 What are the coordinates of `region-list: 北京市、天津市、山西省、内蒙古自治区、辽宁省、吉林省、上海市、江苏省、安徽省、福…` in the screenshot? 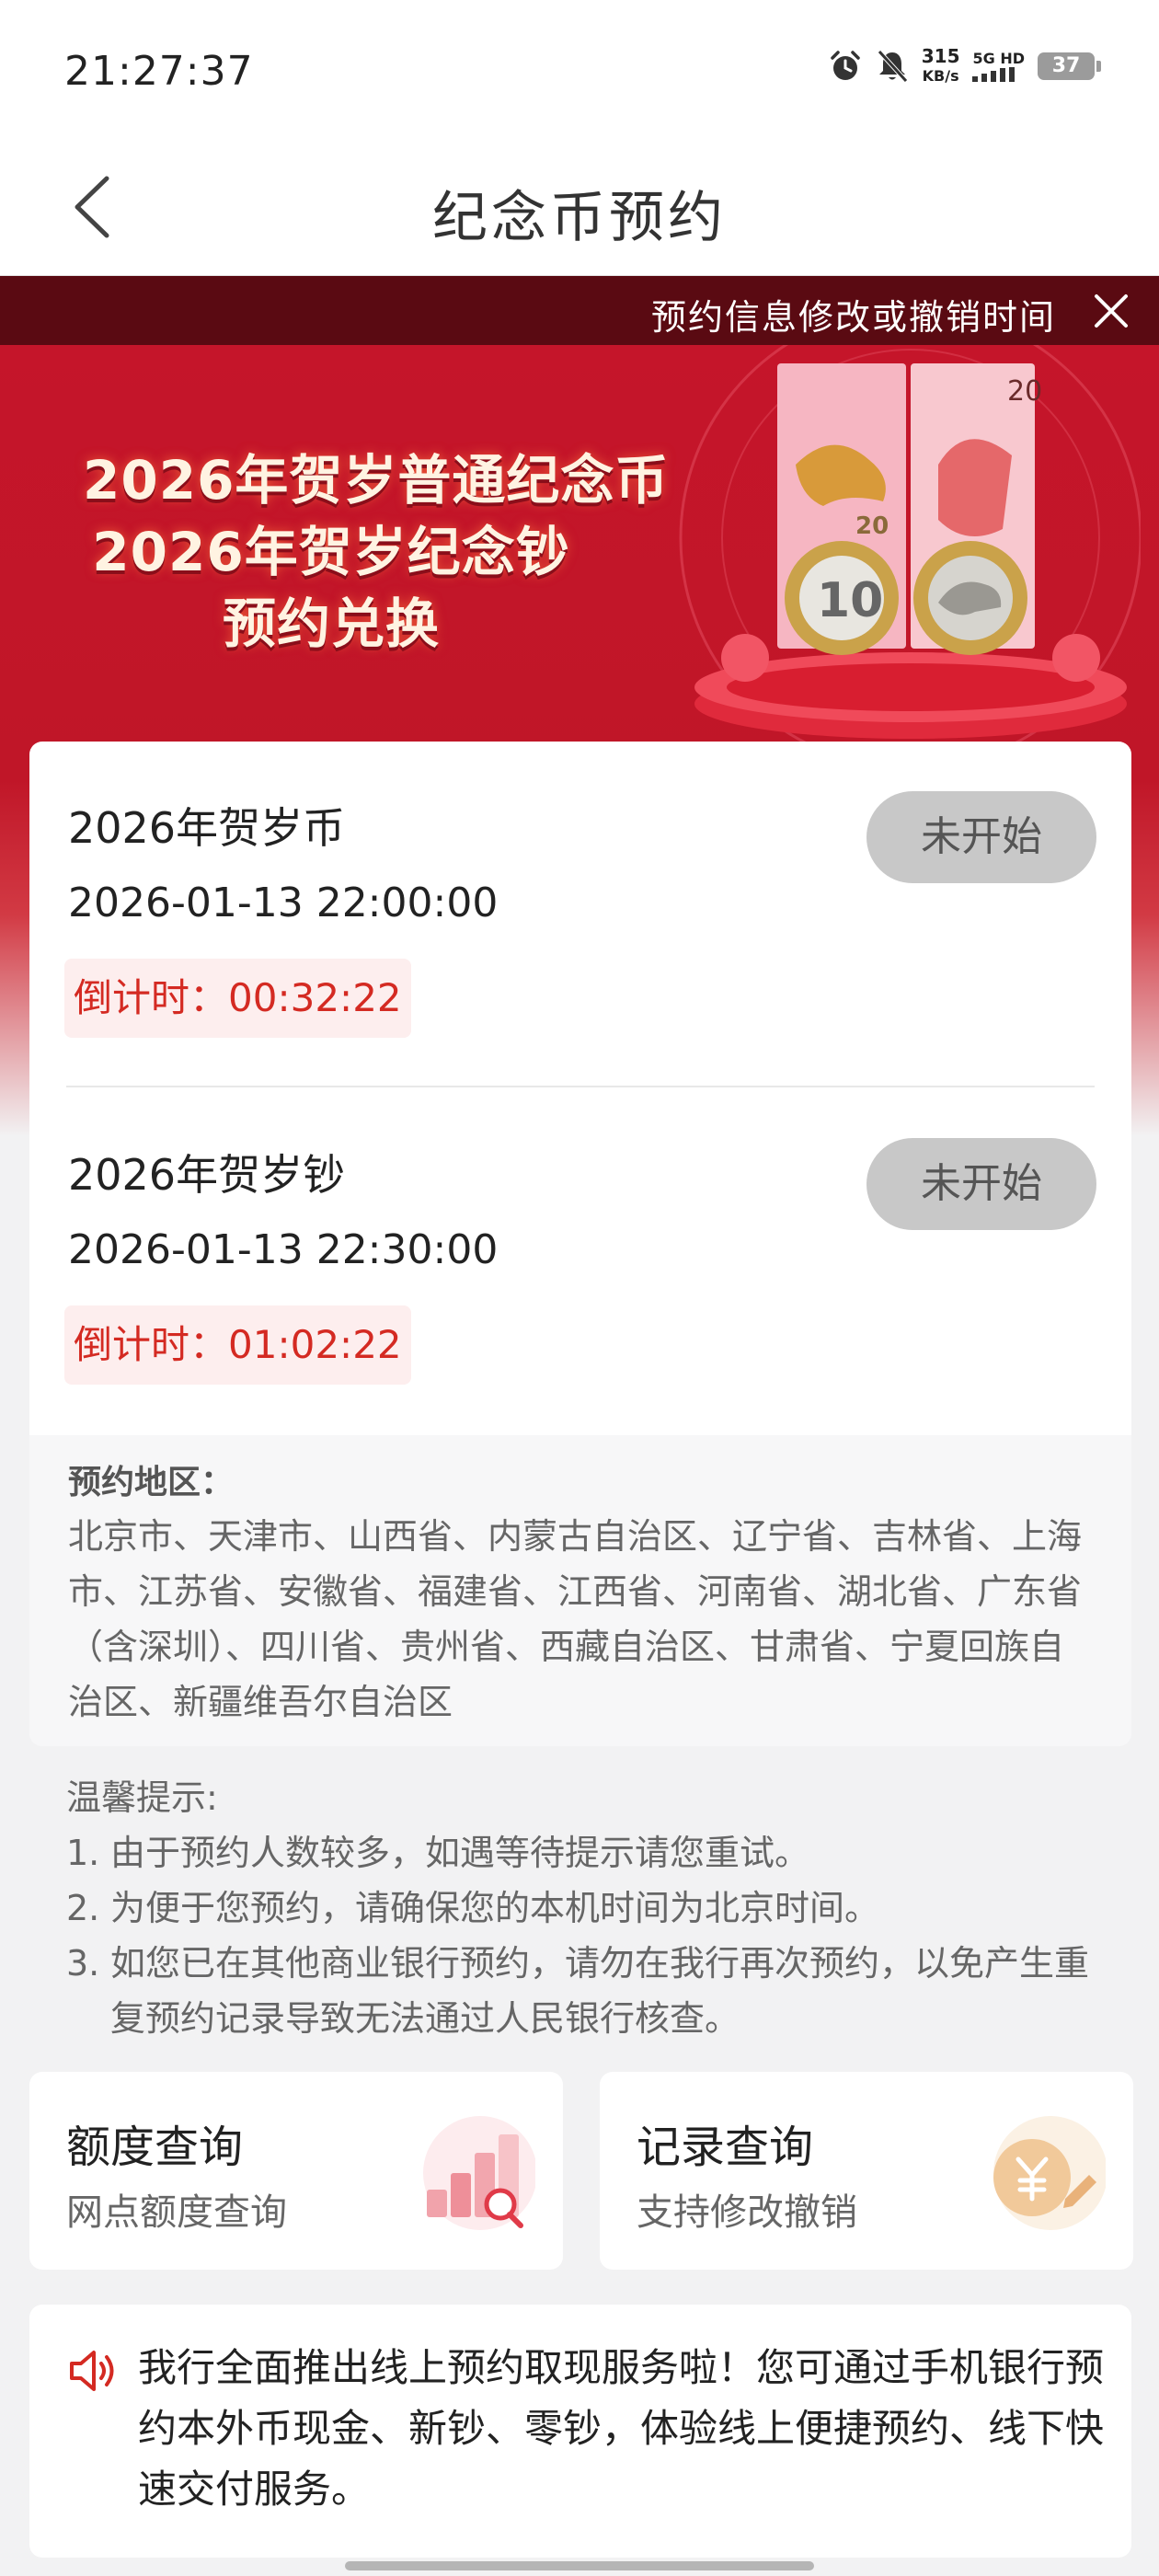 It's located at (575, 1619).